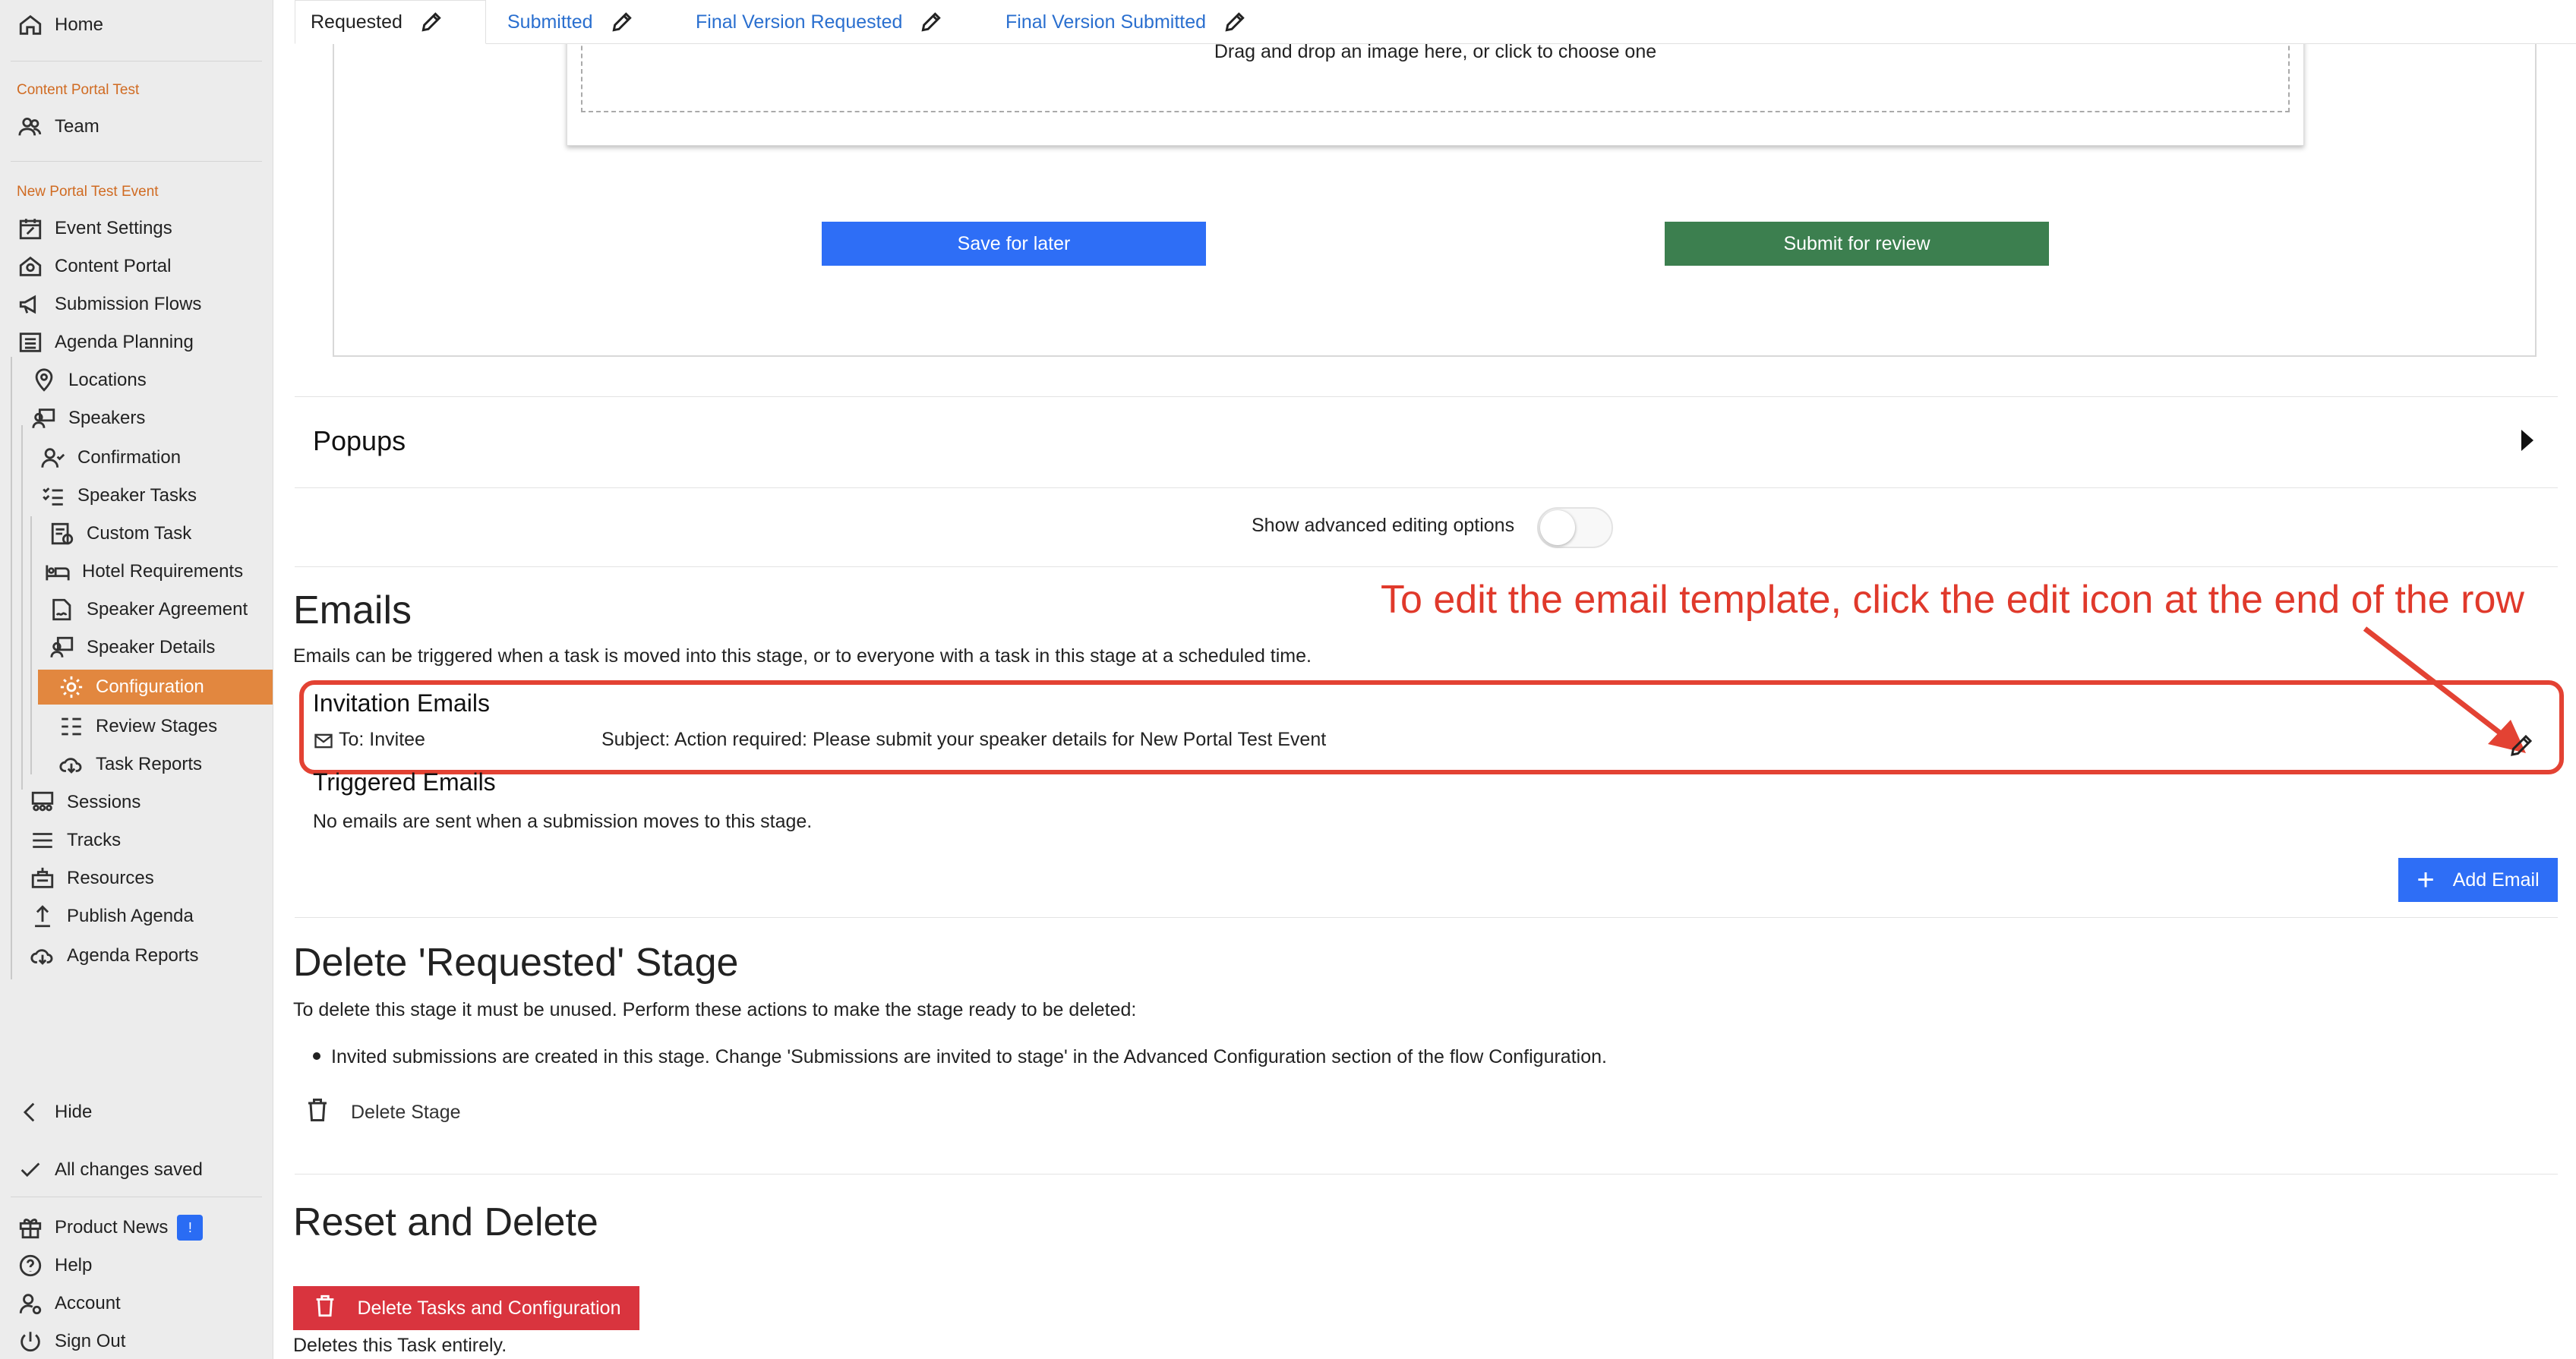 The image size is (2576, 1359). Describe the element at coordinates (1383, 525) in the screenshot. I see `advanced-options-label: Show advanced editing options` at that location.